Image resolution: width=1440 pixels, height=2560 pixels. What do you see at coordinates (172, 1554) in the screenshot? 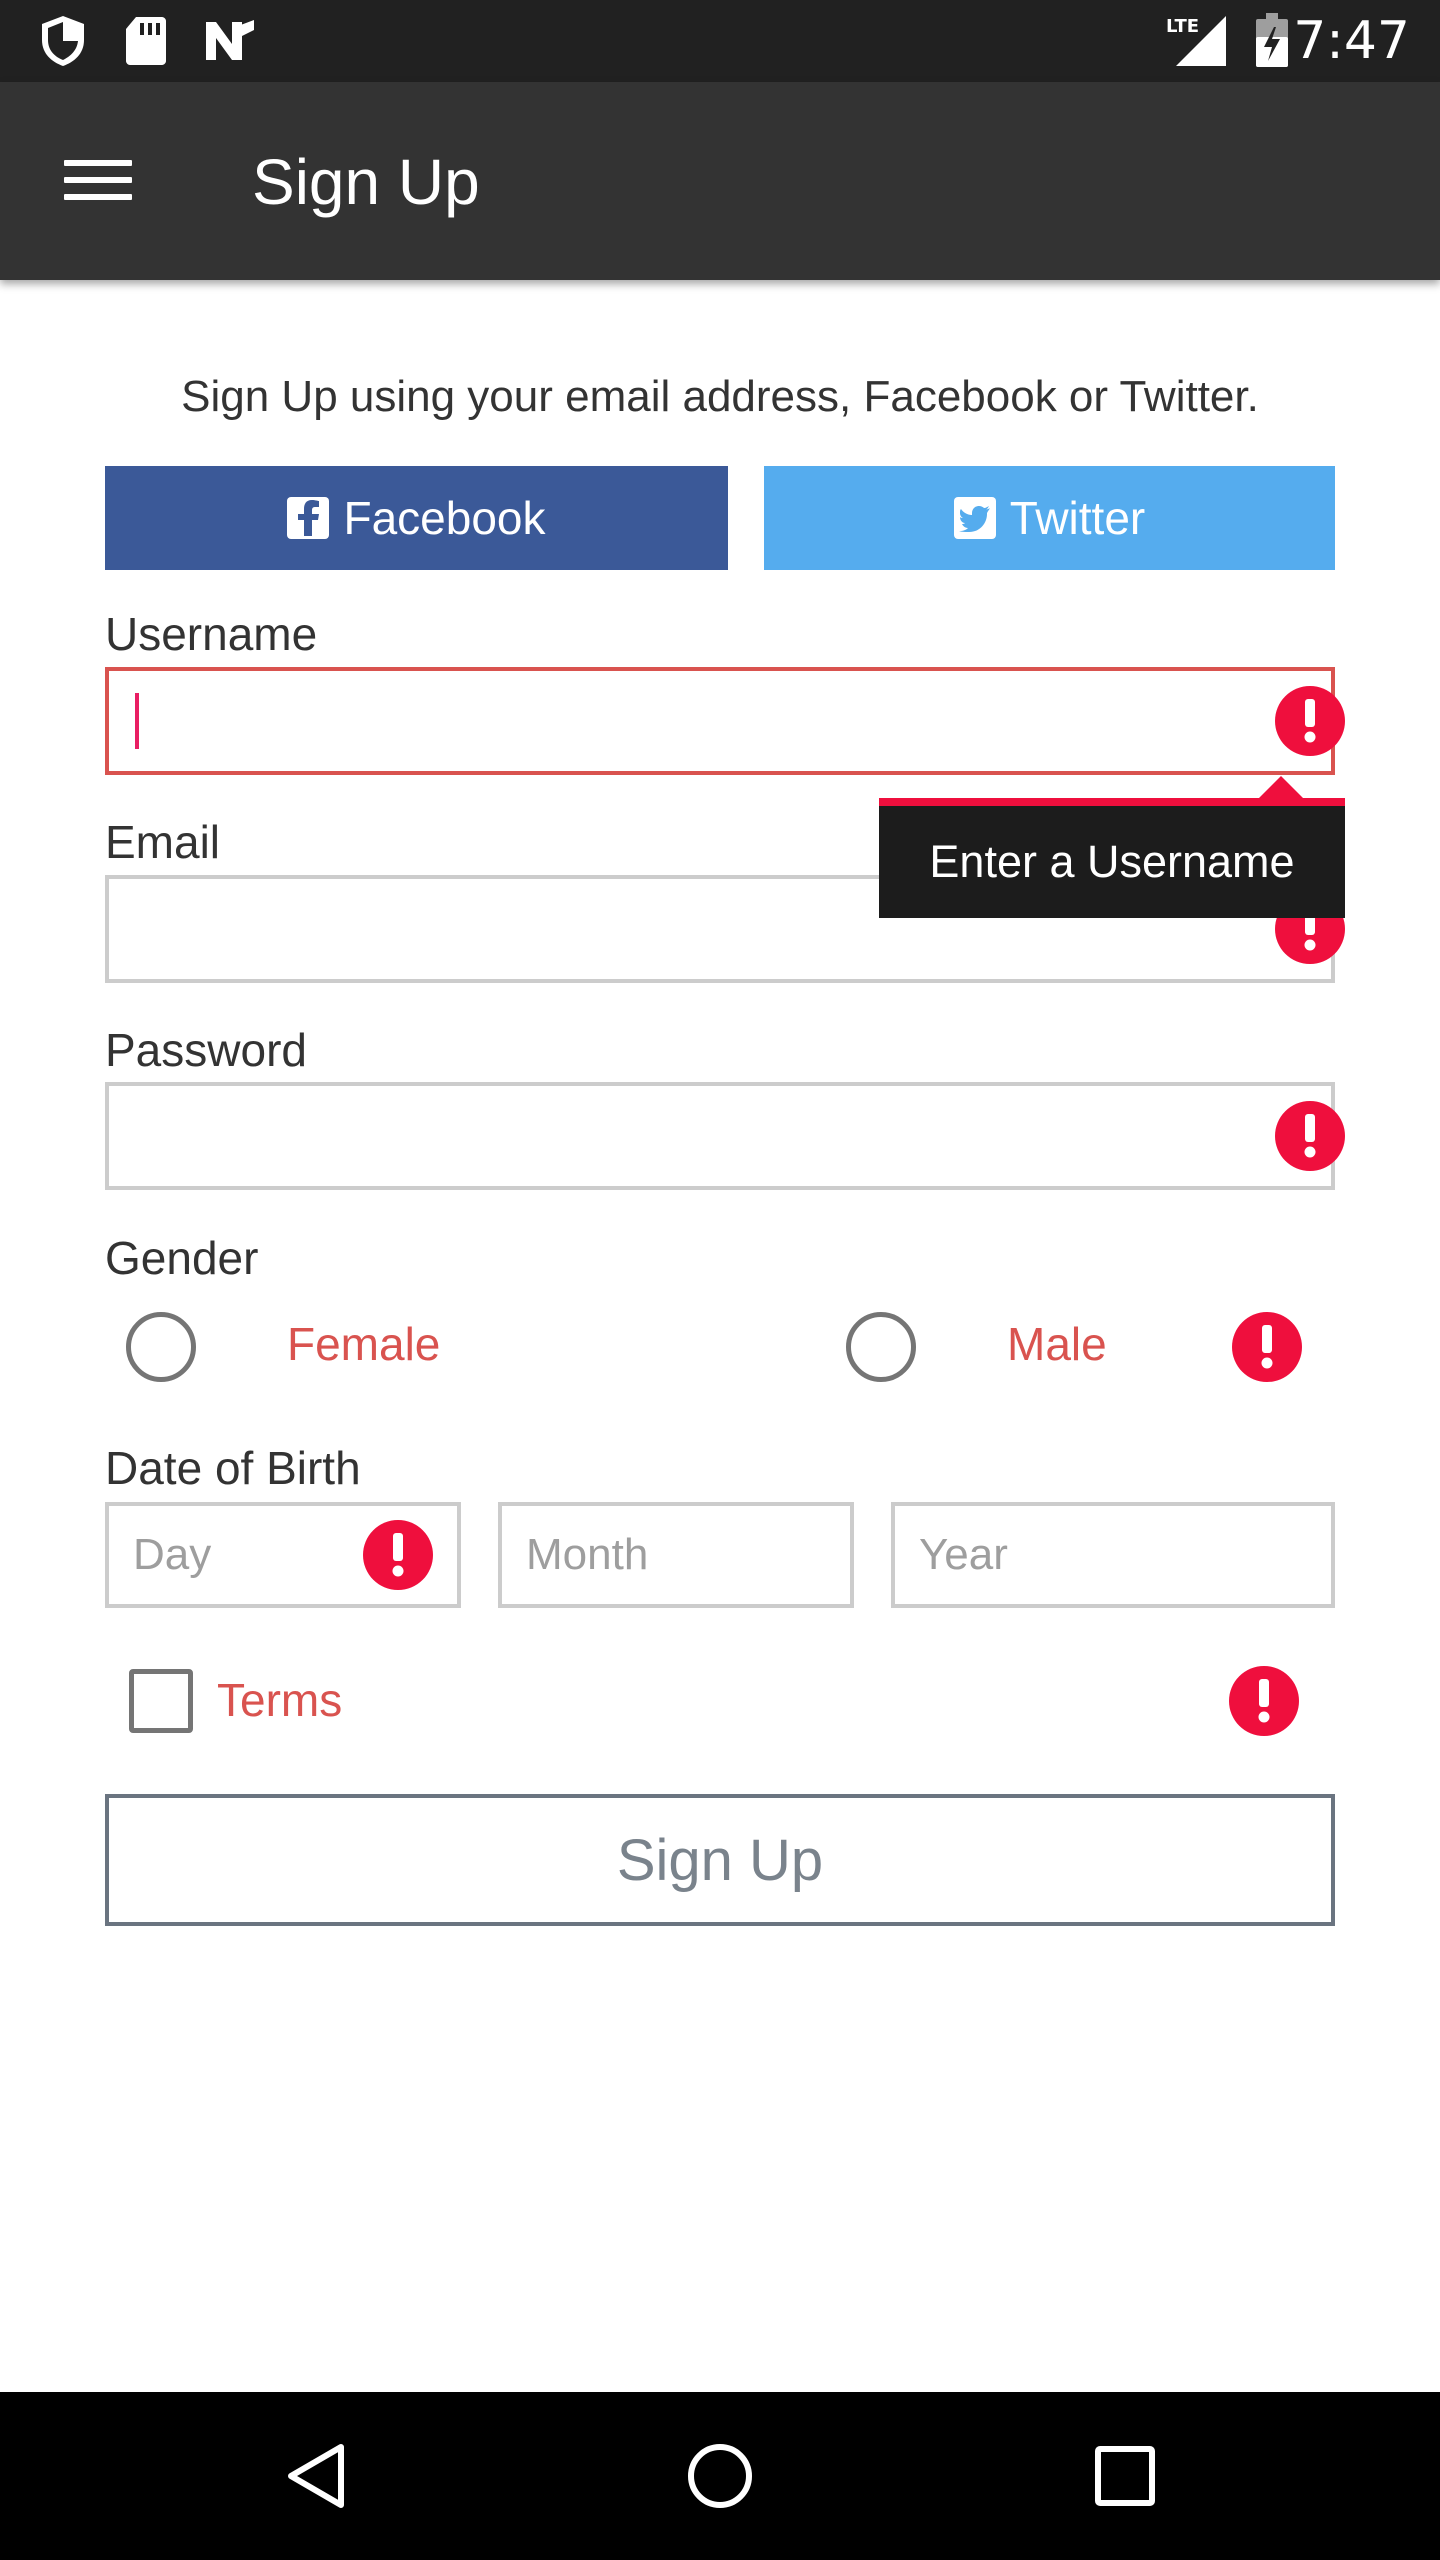
I see `day-placeholder: Day` at bounding box center [172, 1554].